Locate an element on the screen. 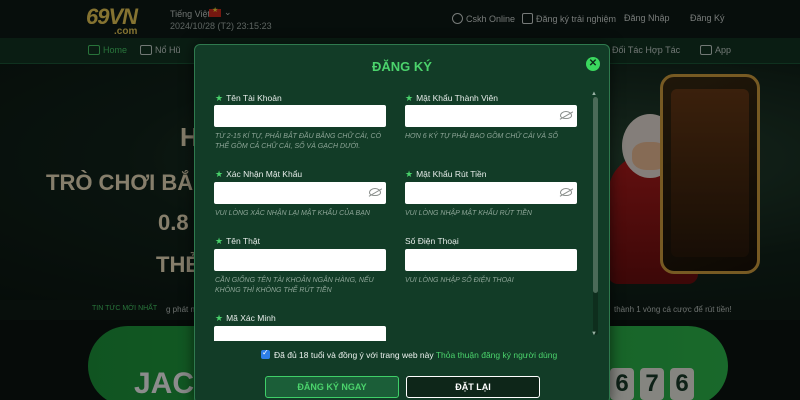  password-input is located at coordinates (491, 116).